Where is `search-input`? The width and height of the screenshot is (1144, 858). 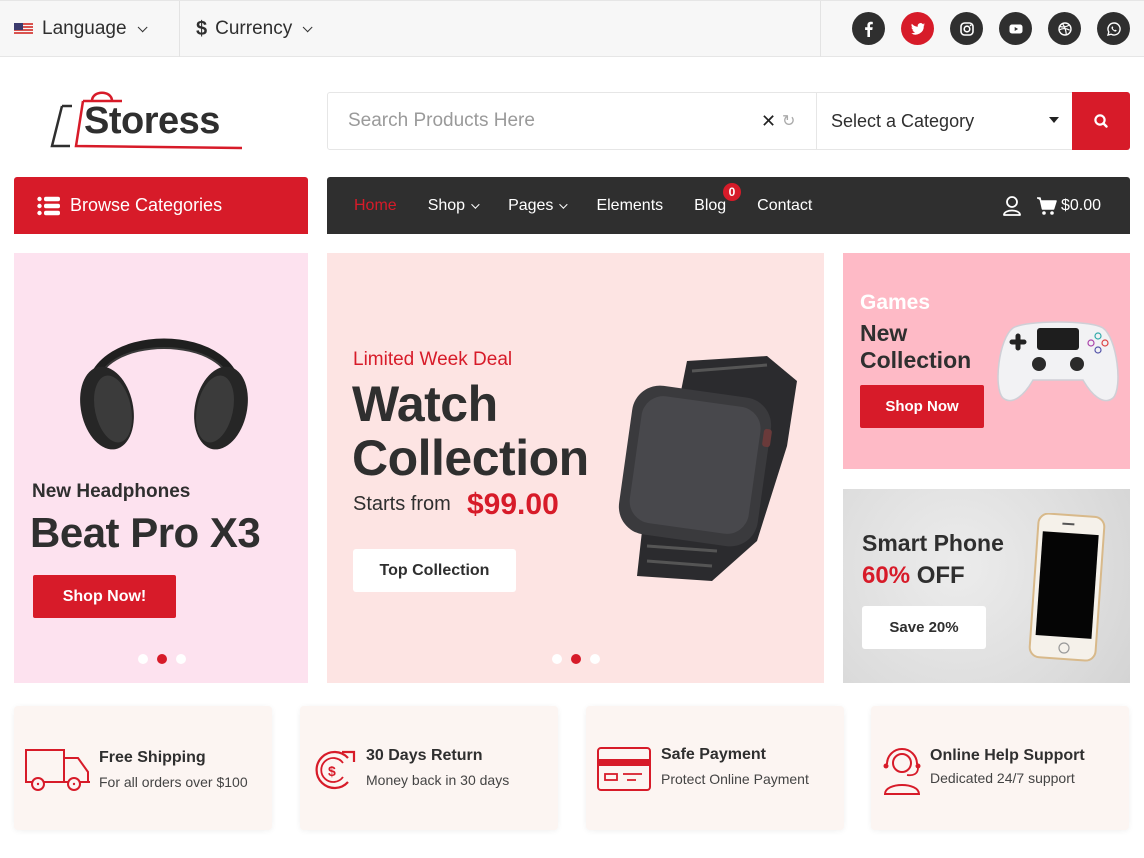
search-input is located at coordinates (572, 121).